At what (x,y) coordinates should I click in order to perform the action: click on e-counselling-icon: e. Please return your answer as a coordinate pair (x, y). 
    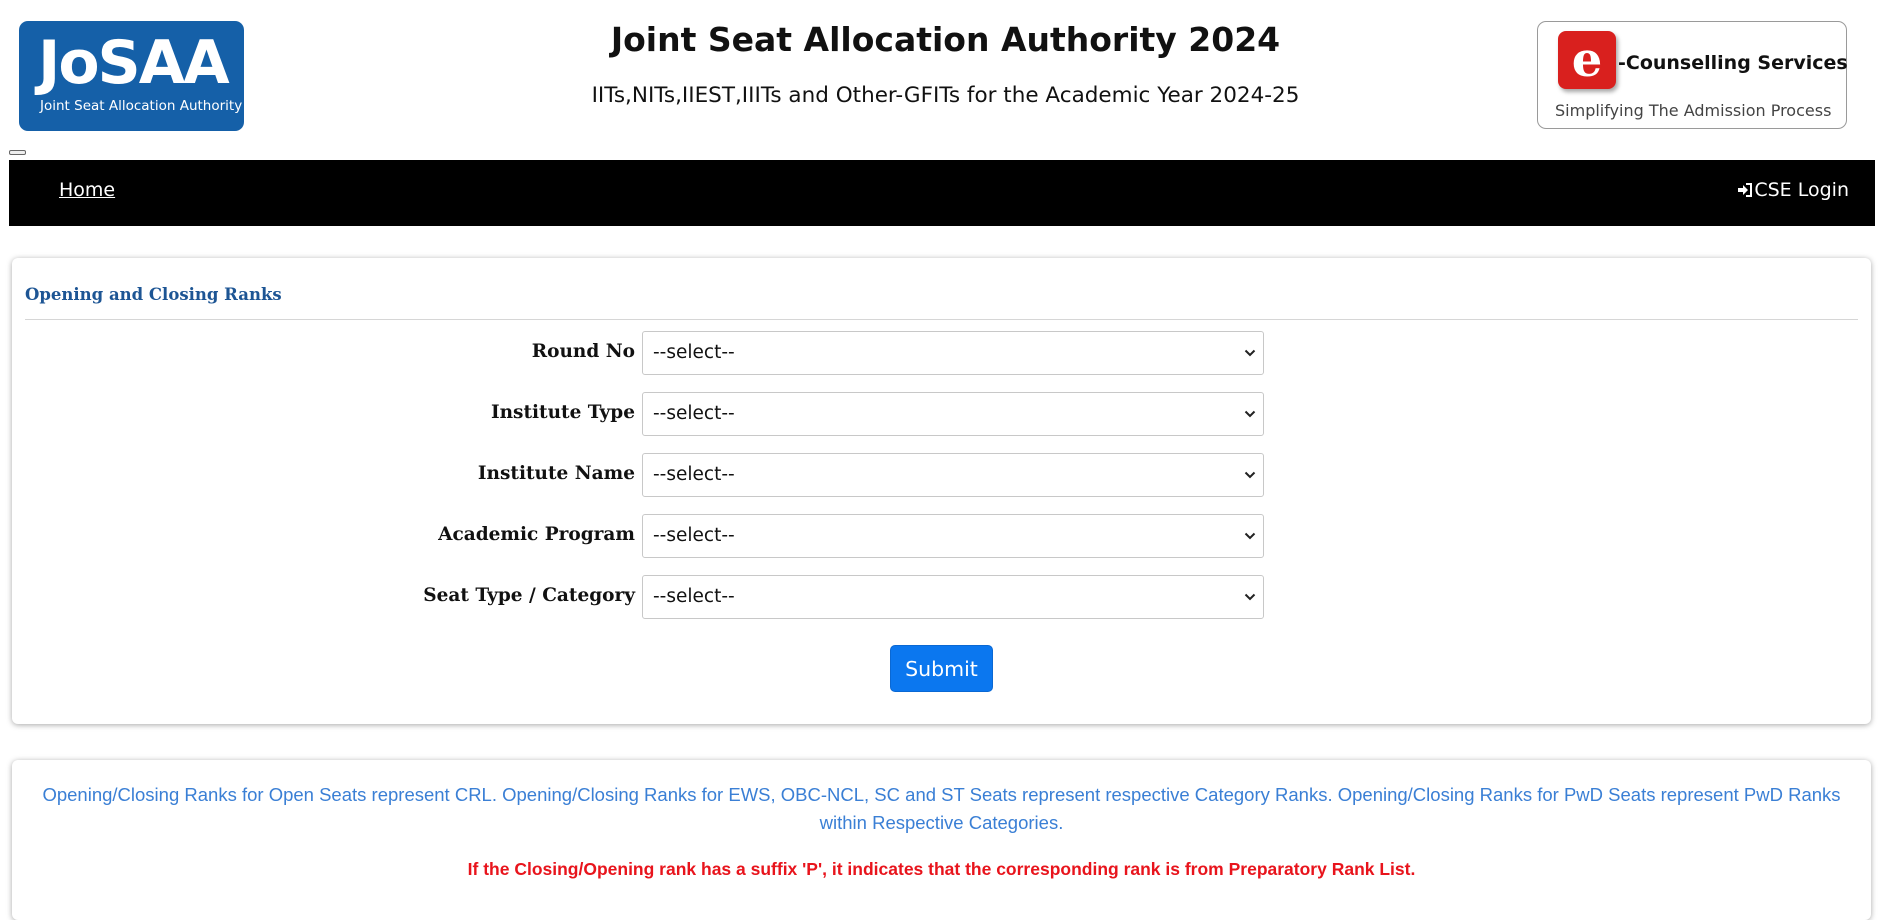
    Looking at the image, I should click on (1587, 60).